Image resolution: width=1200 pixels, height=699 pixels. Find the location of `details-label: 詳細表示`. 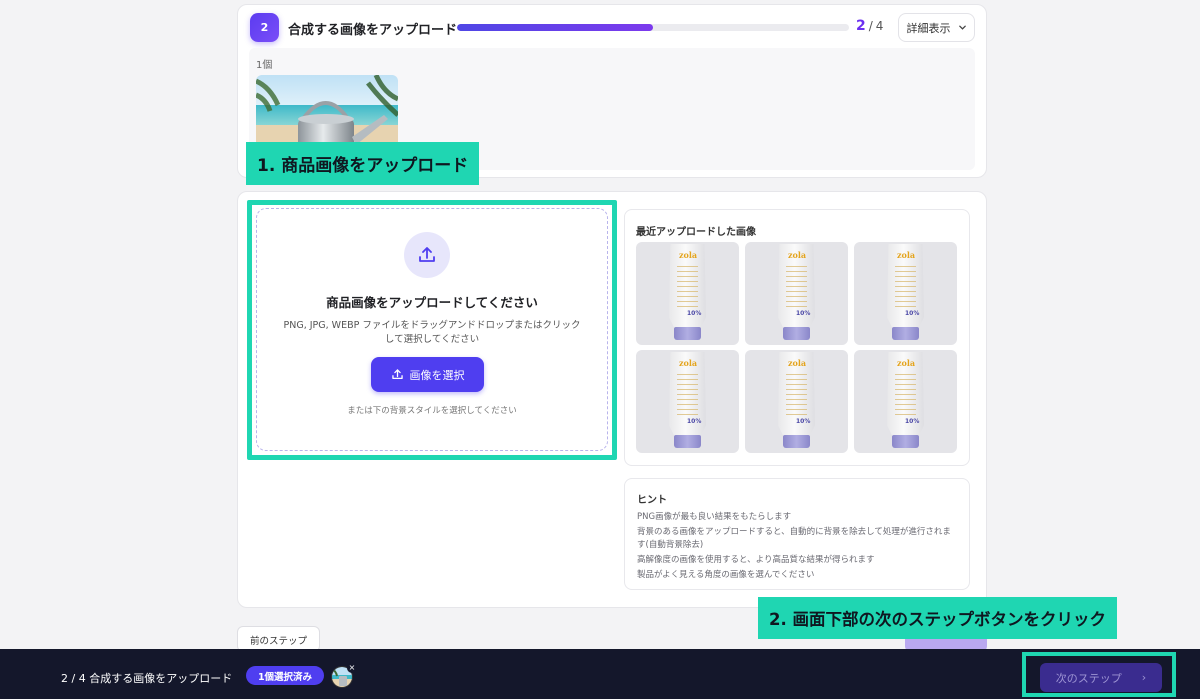

details-label: 詳細表示 is located at coordinates (928, 28).